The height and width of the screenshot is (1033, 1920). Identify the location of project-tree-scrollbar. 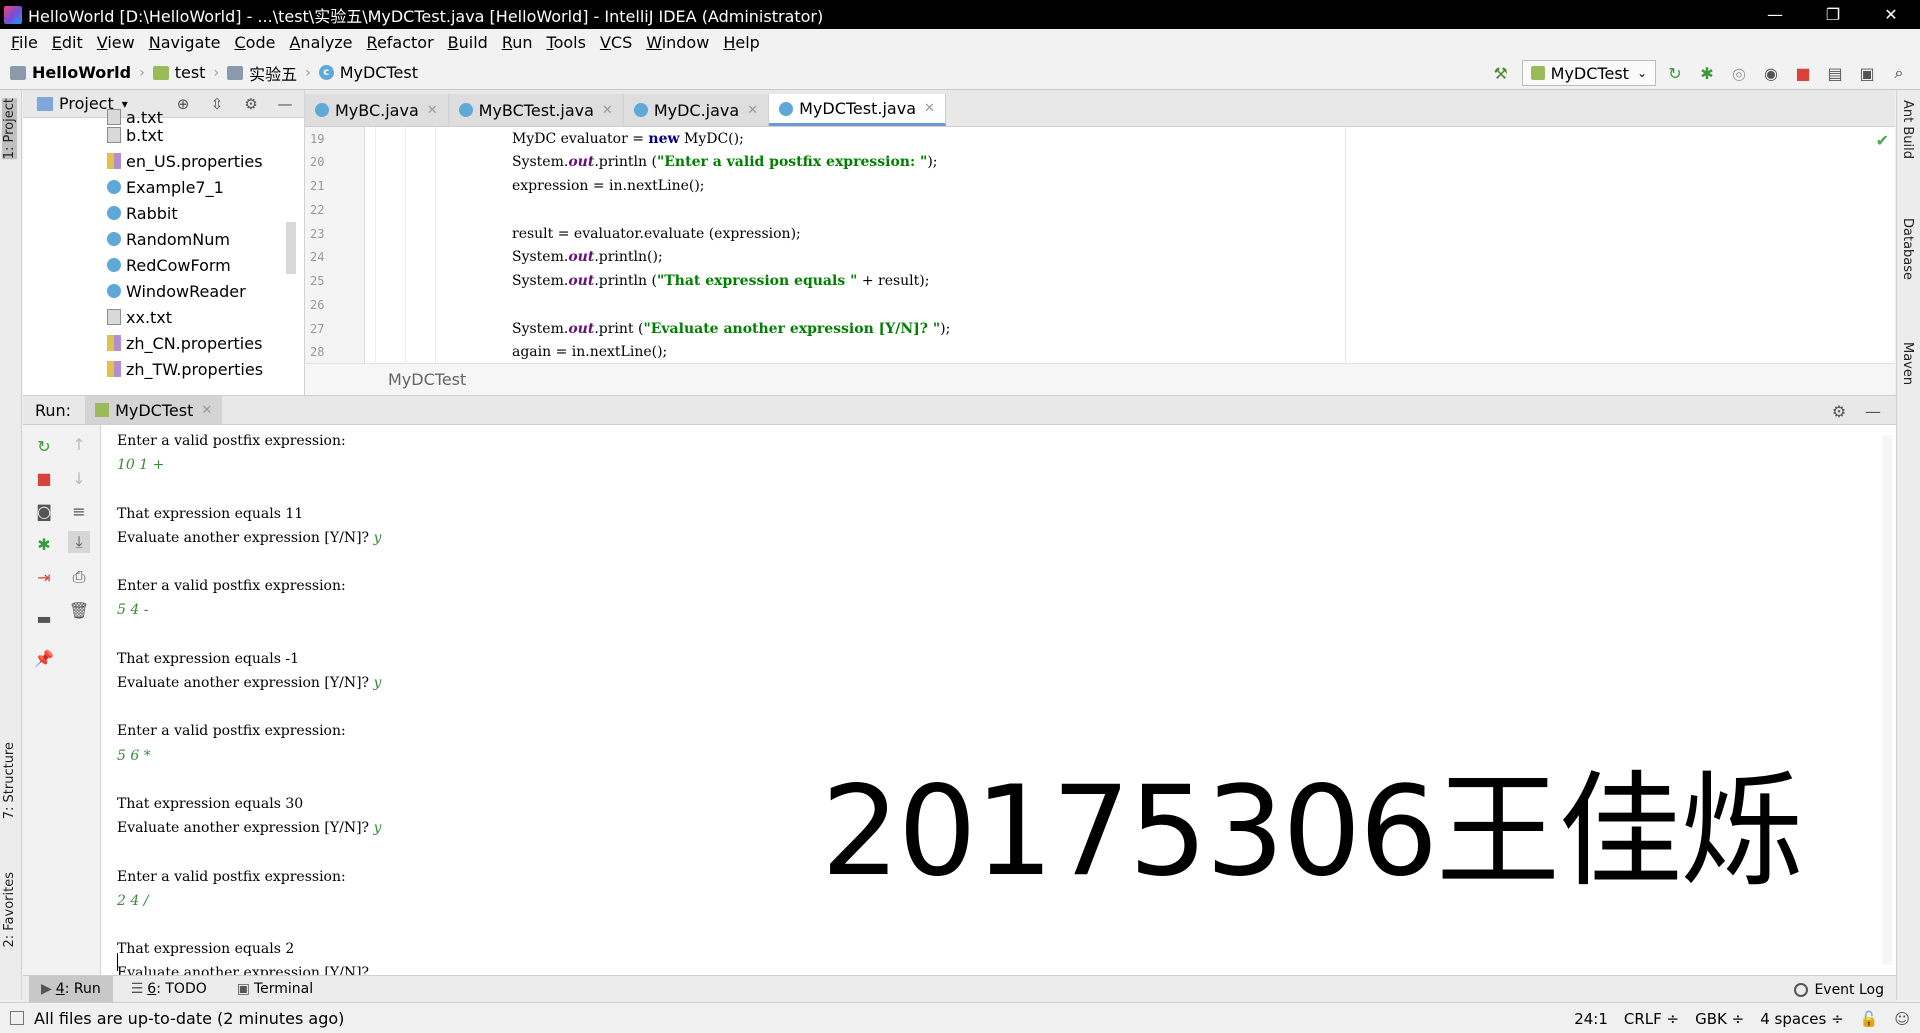
(291, 248).